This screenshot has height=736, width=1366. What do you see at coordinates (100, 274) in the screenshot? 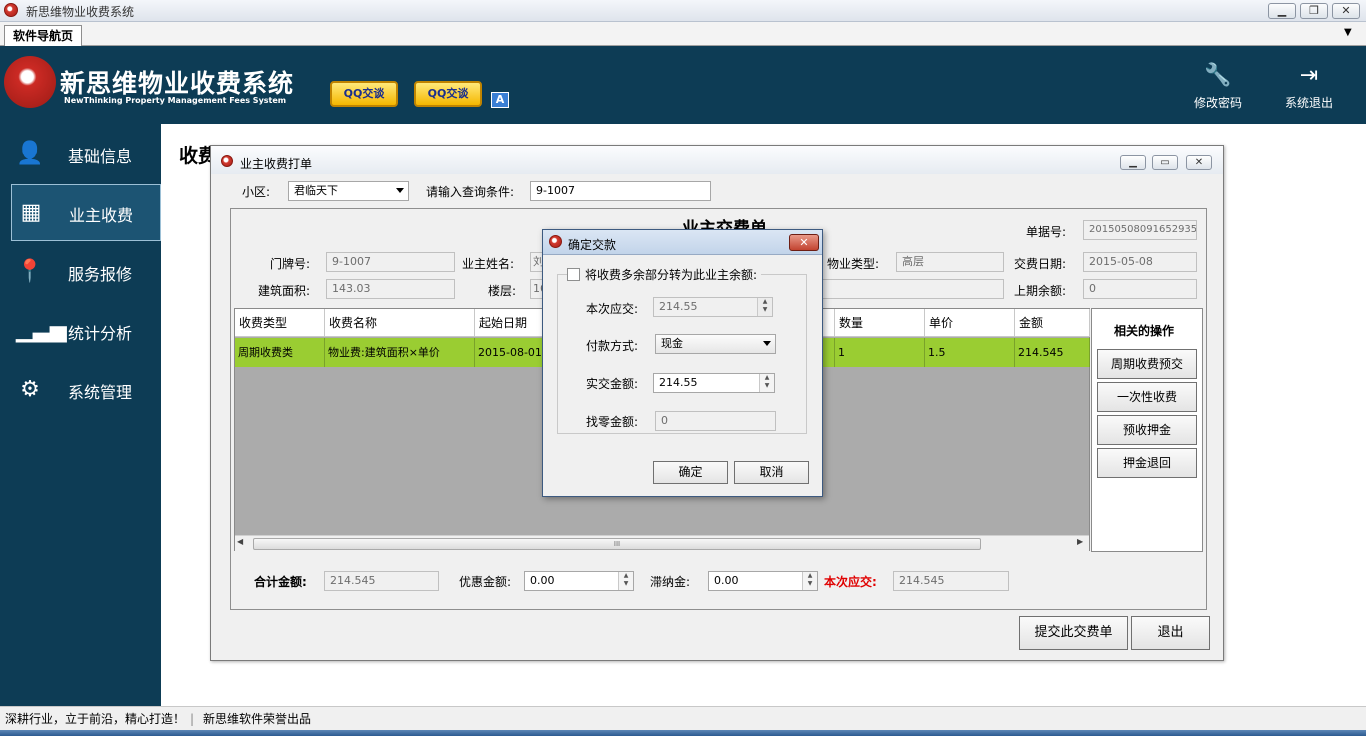
I see `sidebar-item-label: 服务报修` at bounding box center [100, 274].